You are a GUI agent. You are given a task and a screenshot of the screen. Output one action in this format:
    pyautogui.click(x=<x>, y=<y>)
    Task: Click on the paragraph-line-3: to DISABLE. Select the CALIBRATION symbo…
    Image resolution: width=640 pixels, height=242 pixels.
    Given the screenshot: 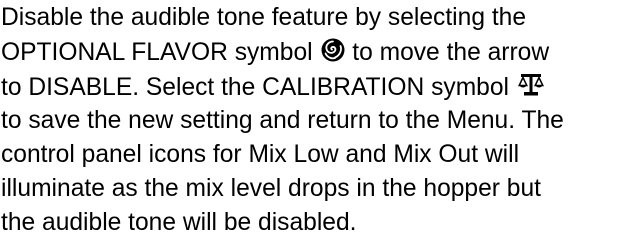 What is the action you would take?
    pyautogui.click(x=318, y=87)
    